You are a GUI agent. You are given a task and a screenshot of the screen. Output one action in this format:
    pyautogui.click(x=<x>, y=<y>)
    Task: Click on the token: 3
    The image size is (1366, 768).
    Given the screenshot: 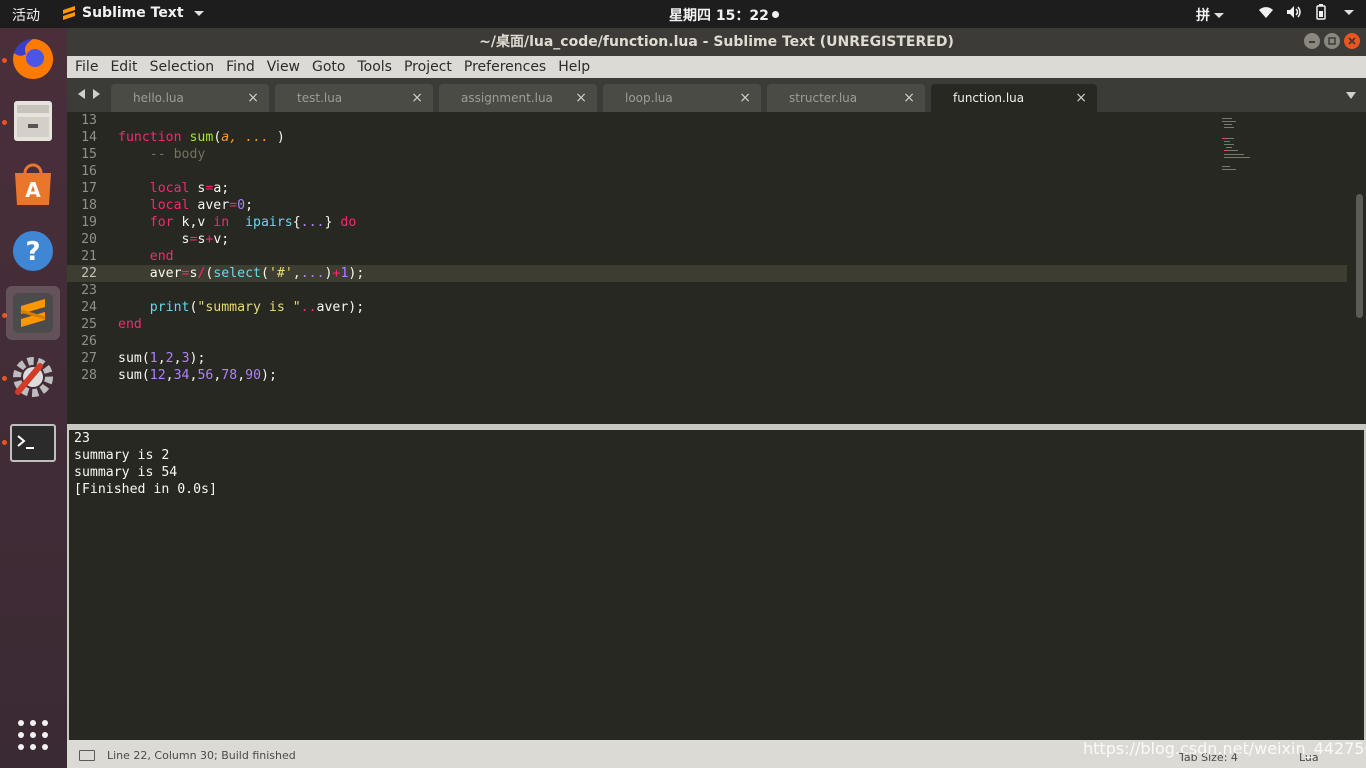 What is the action you would take?
    pyautogui.click(x=185, y=358)
    